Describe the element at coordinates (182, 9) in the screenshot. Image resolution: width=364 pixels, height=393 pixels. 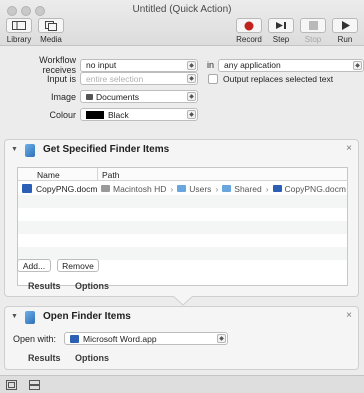
I see `window-title: Untitled (Quick Action)` at that location.